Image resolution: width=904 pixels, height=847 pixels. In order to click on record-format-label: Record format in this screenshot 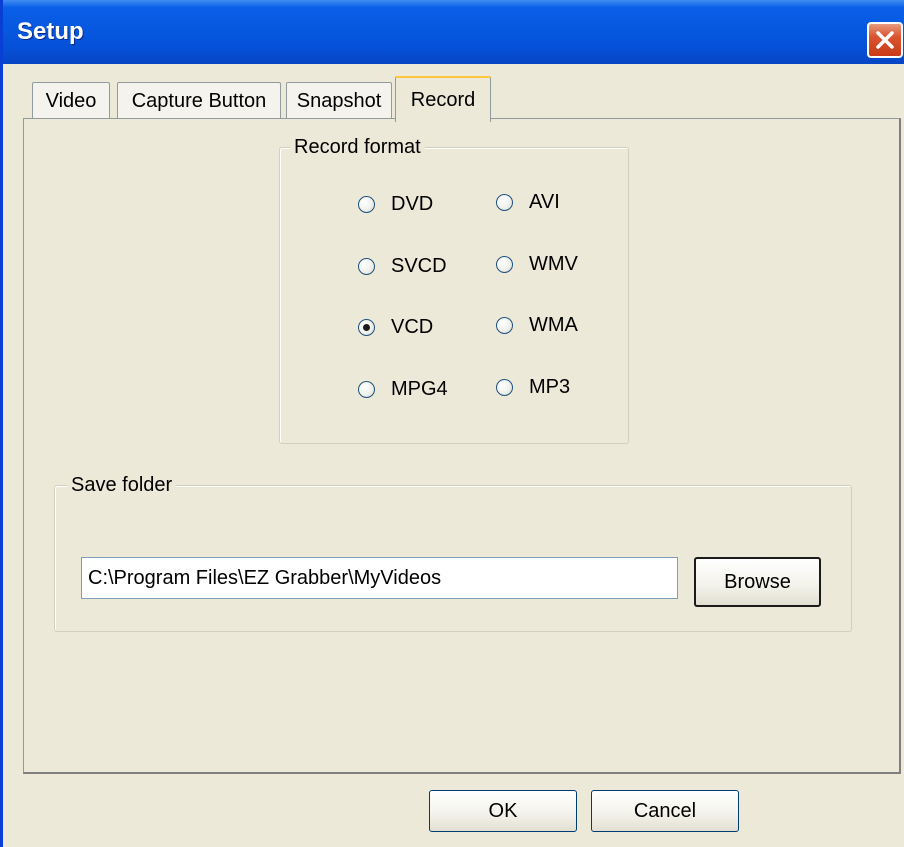, I will do `click(357, 147)`.